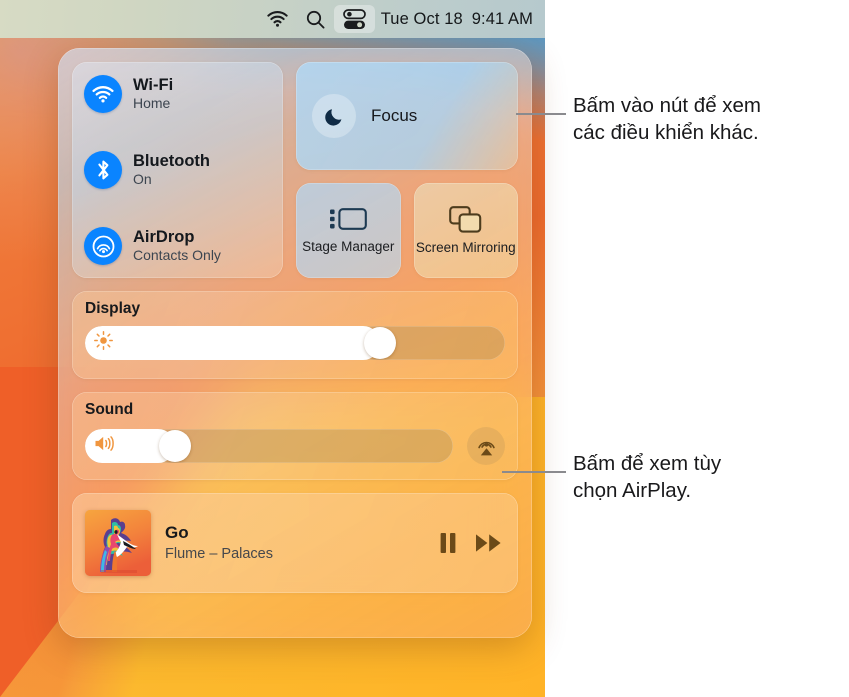 This screenshot has height=697, width=849. What do you see at coordinates (177, 254) in the screenshot?
I see `airdrop-subtitle: Contacts Only` at bounding box center [177, 254].